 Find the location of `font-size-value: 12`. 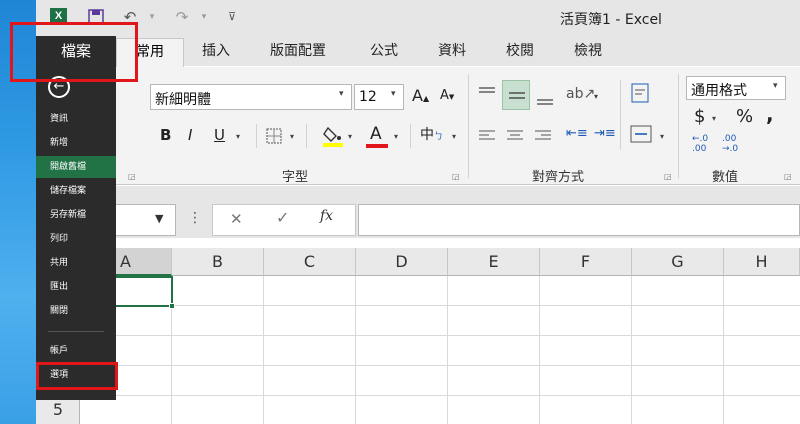

font-size-value: 12 is located at coordinates (368, 97).